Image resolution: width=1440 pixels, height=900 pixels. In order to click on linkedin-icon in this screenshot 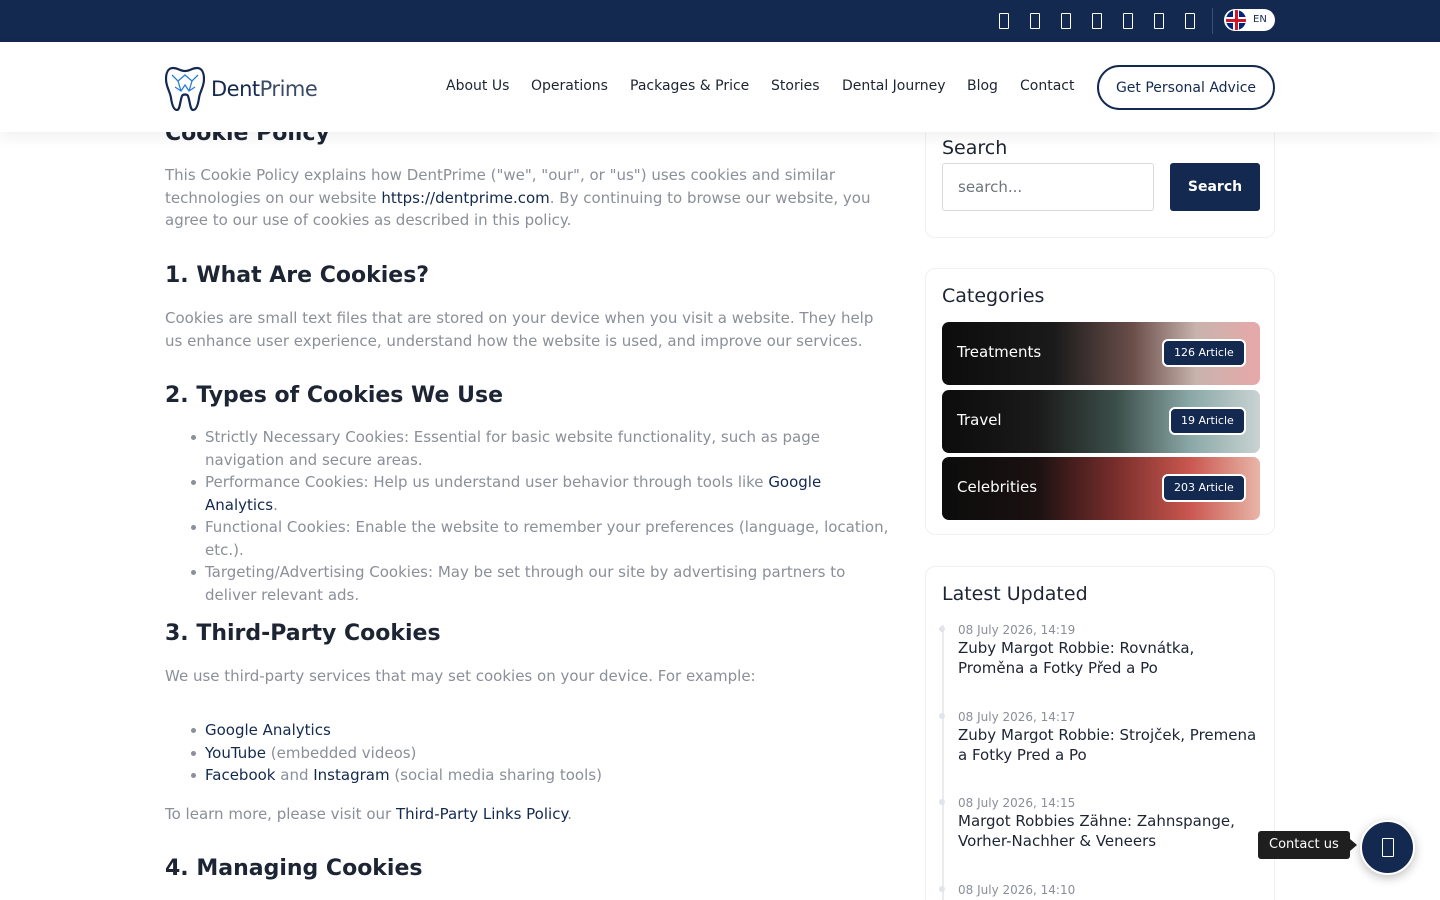, I will do `click(1159, 21)`.